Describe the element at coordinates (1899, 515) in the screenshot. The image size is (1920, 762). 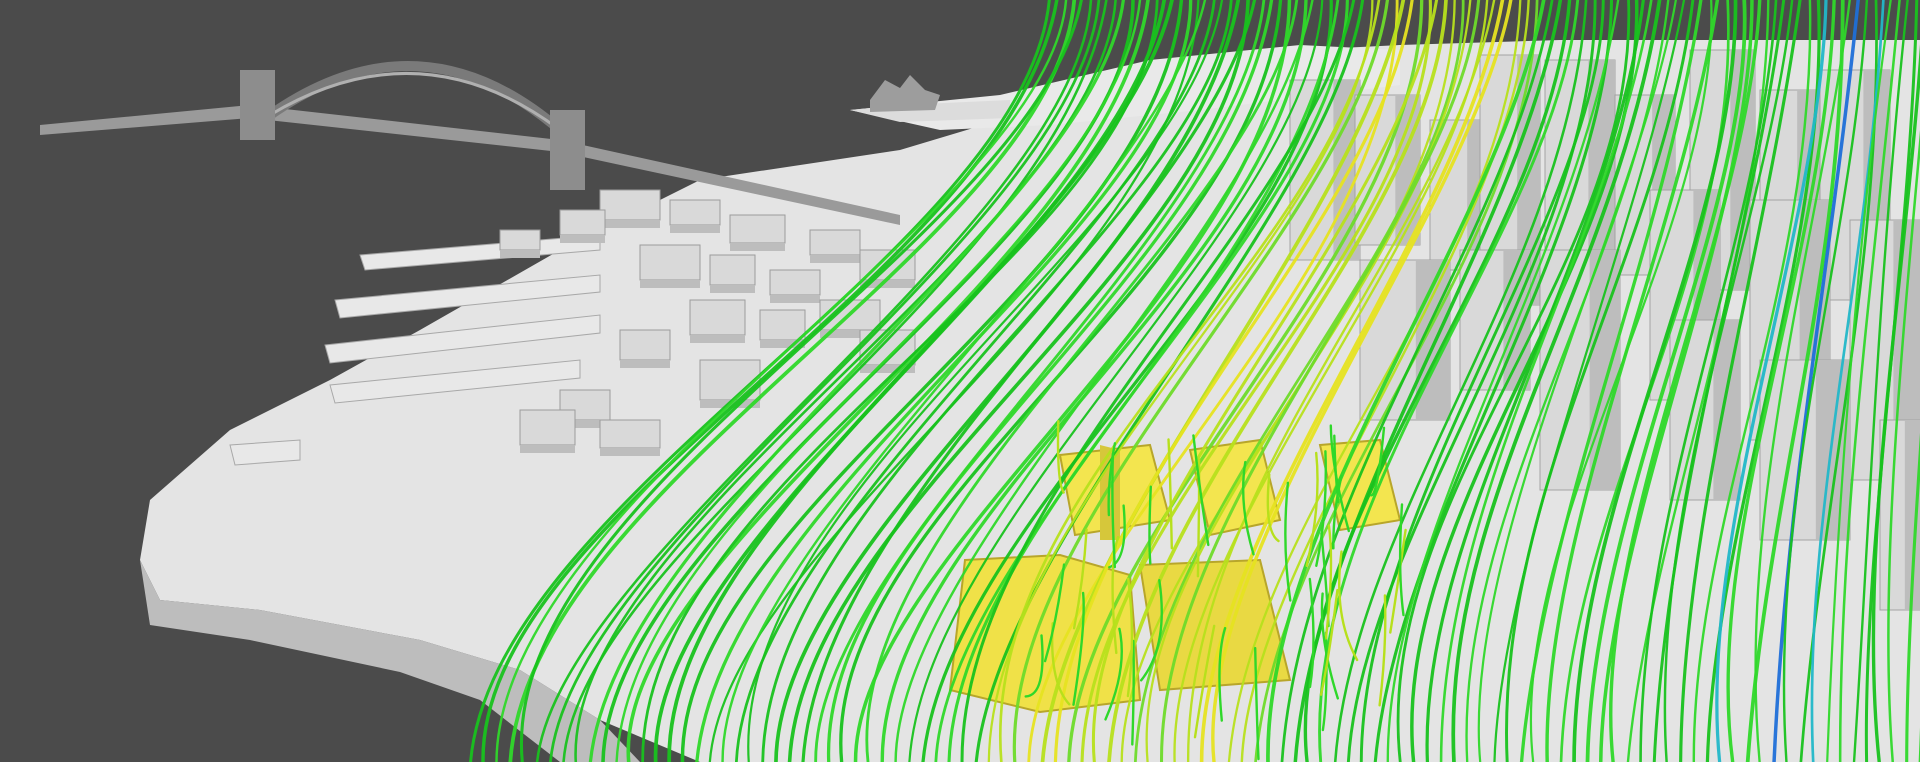
I see `tower-block` at that location.